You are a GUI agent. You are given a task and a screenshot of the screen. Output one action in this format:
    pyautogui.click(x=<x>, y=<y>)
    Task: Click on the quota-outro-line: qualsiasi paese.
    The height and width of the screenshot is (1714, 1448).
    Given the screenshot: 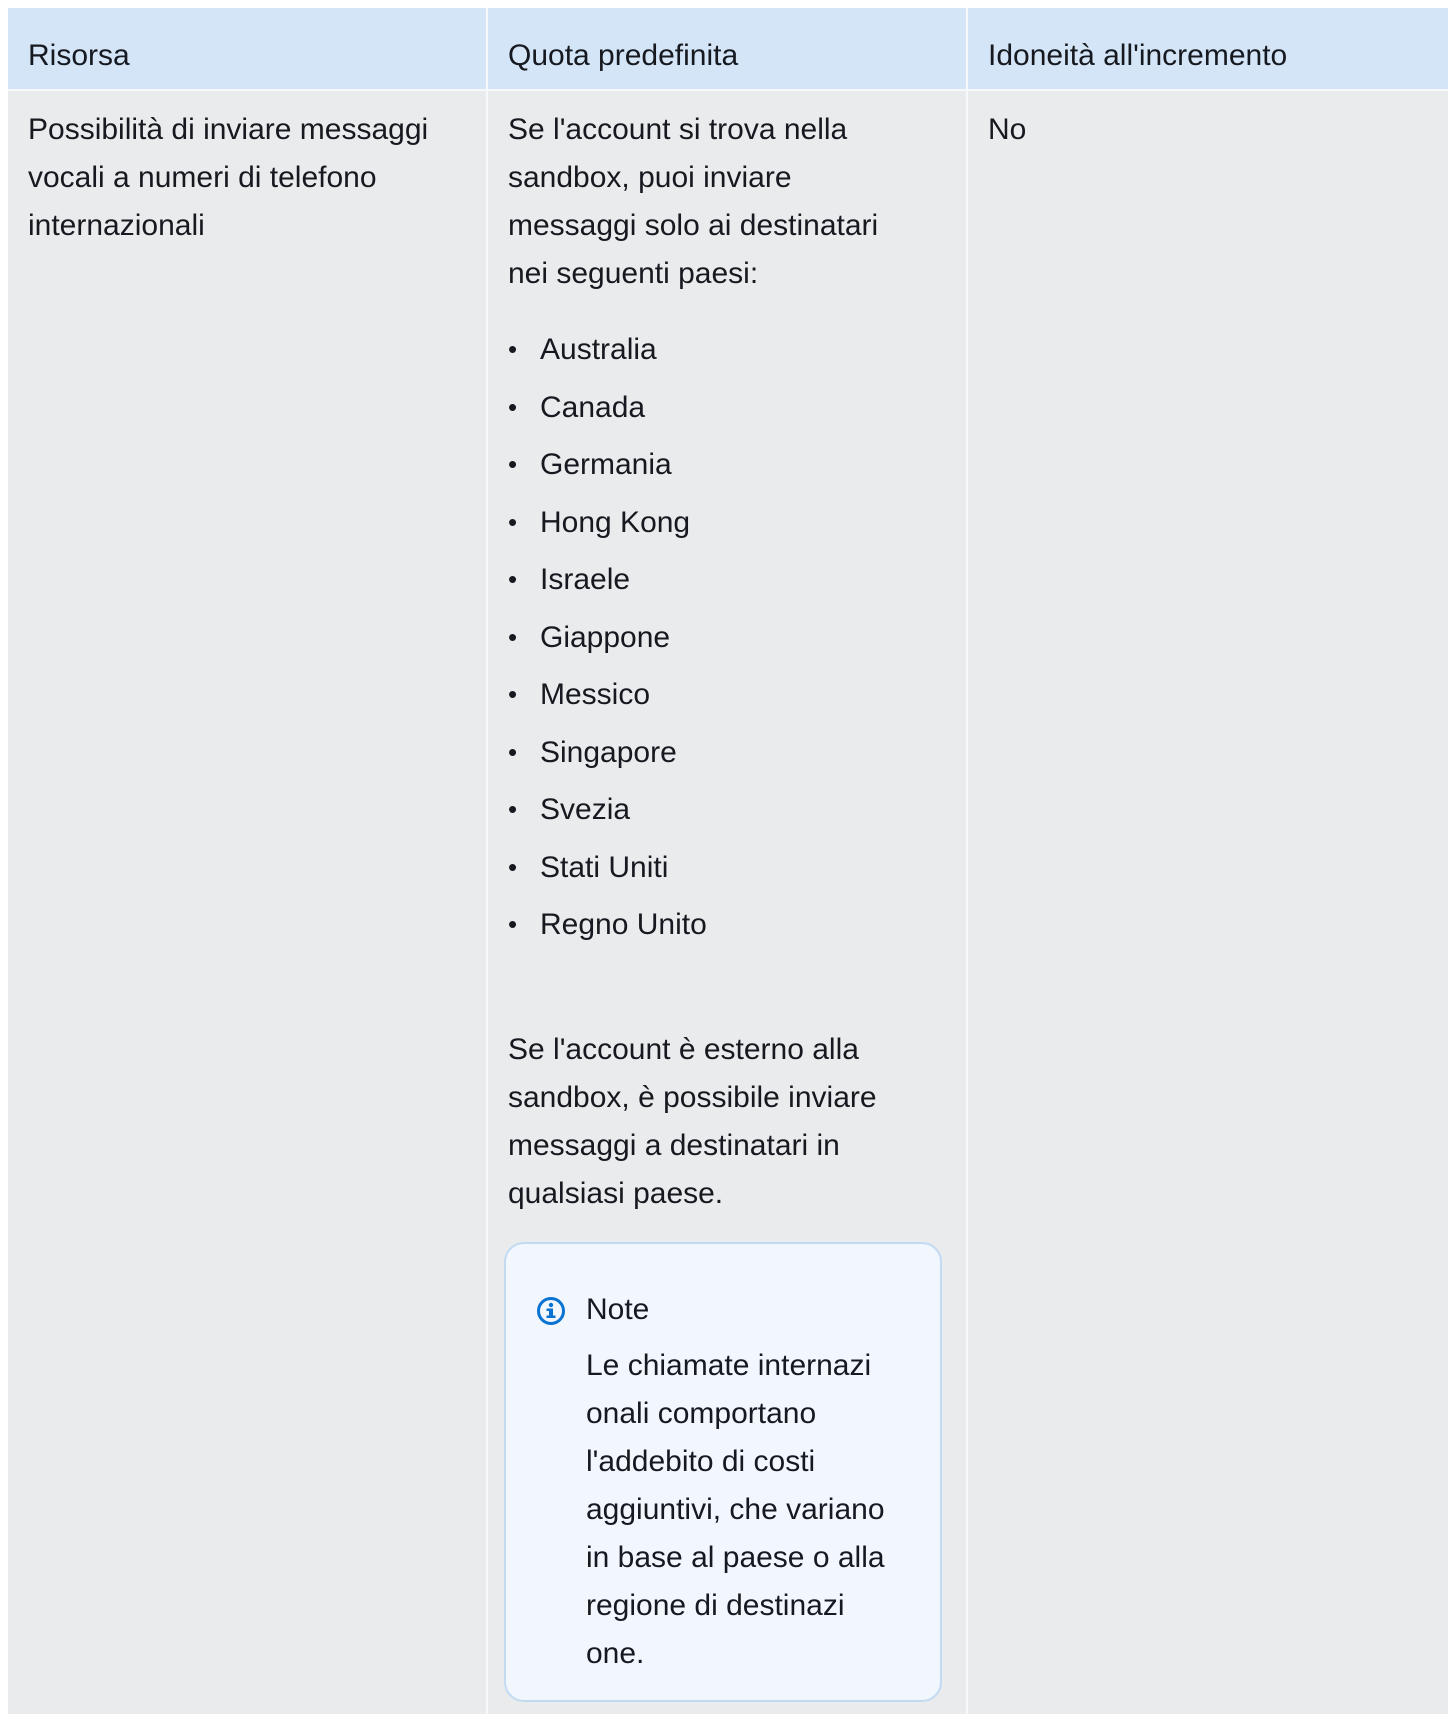 What is the action you would take?
    pyautogui.click(x=616, y=1193)
    